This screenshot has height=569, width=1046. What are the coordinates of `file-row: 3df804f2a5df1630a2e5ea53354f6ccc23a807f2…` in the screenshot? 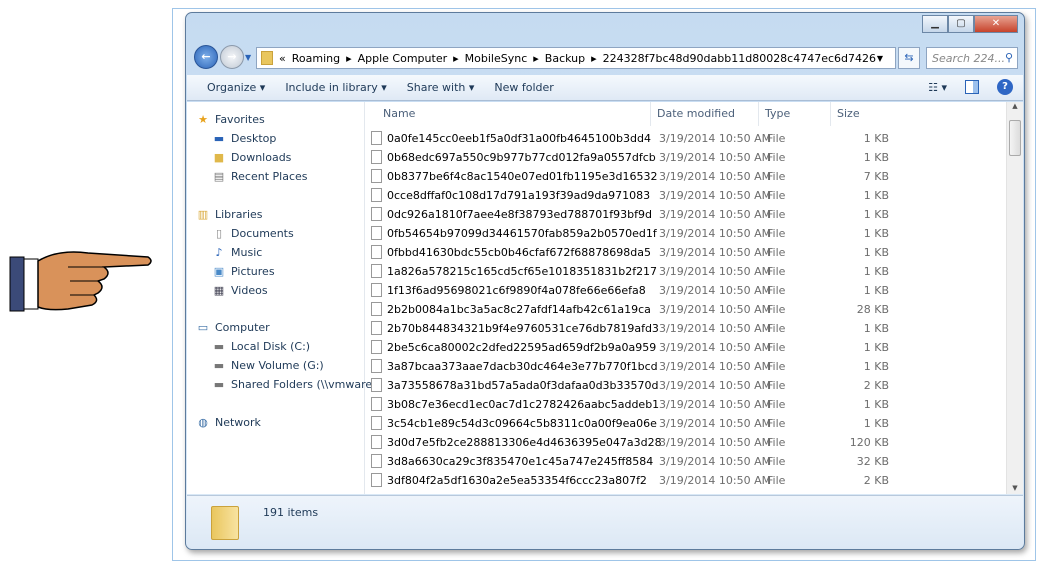 It's located at (629, 480).